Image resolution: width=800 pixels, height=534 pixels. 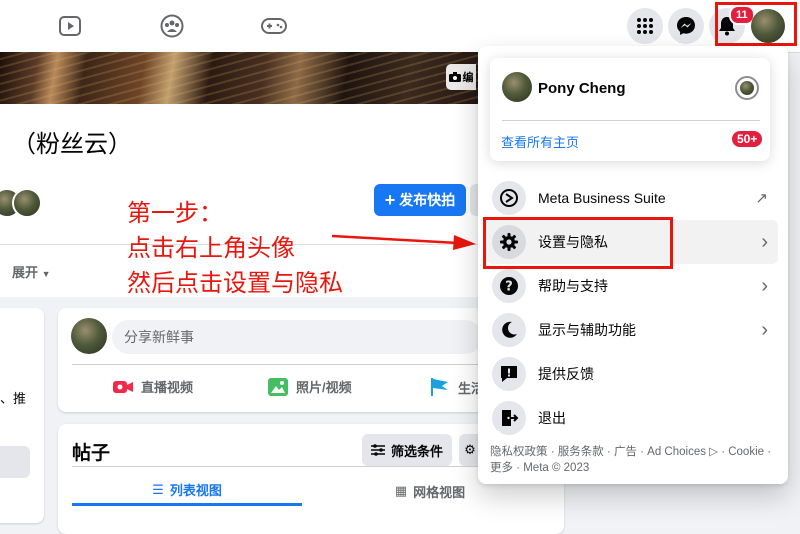 I want to click on tab-list-view-label: 列表视图, so click(x=195, y=490).